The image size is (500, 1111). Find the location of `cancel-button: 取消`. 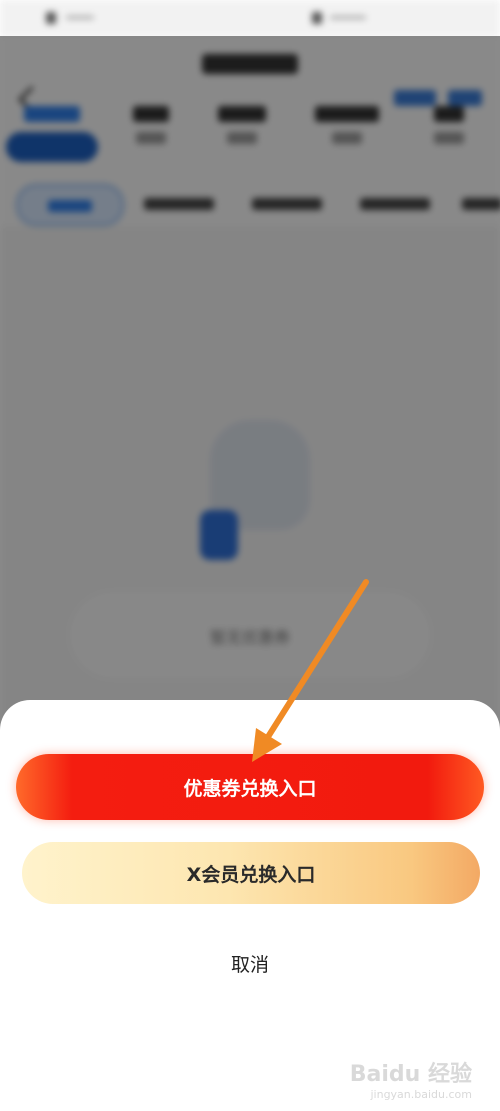

cancel-button: 取消 is located at coordinates (250, 970).